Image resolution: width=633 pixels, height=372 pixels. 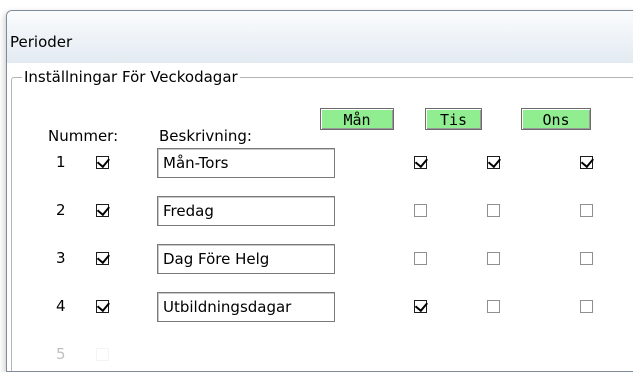 I want to click on description-input: Utbildningsdagar, so click(x=246, y=307).